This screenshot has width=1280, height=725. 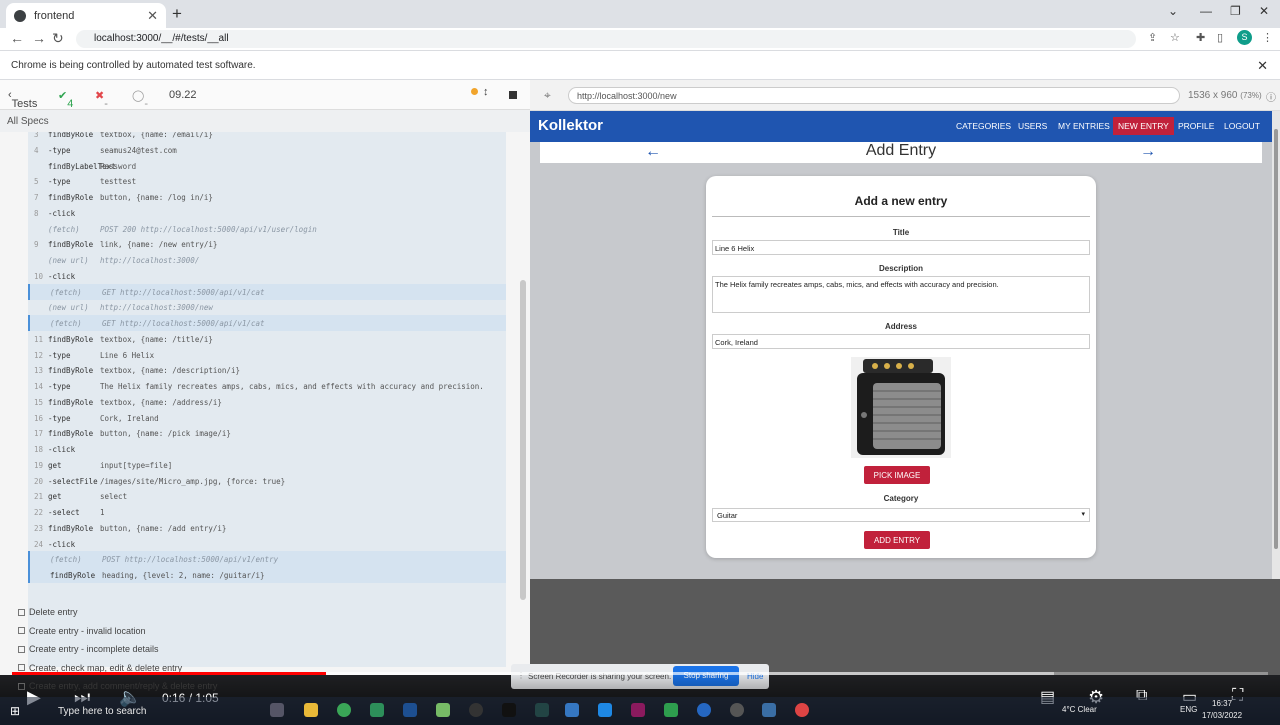 What do you see at coordinates (1222, 703) in the screenshot?
I see `clock-time: 16:37` at bounding box center [1222, 703].